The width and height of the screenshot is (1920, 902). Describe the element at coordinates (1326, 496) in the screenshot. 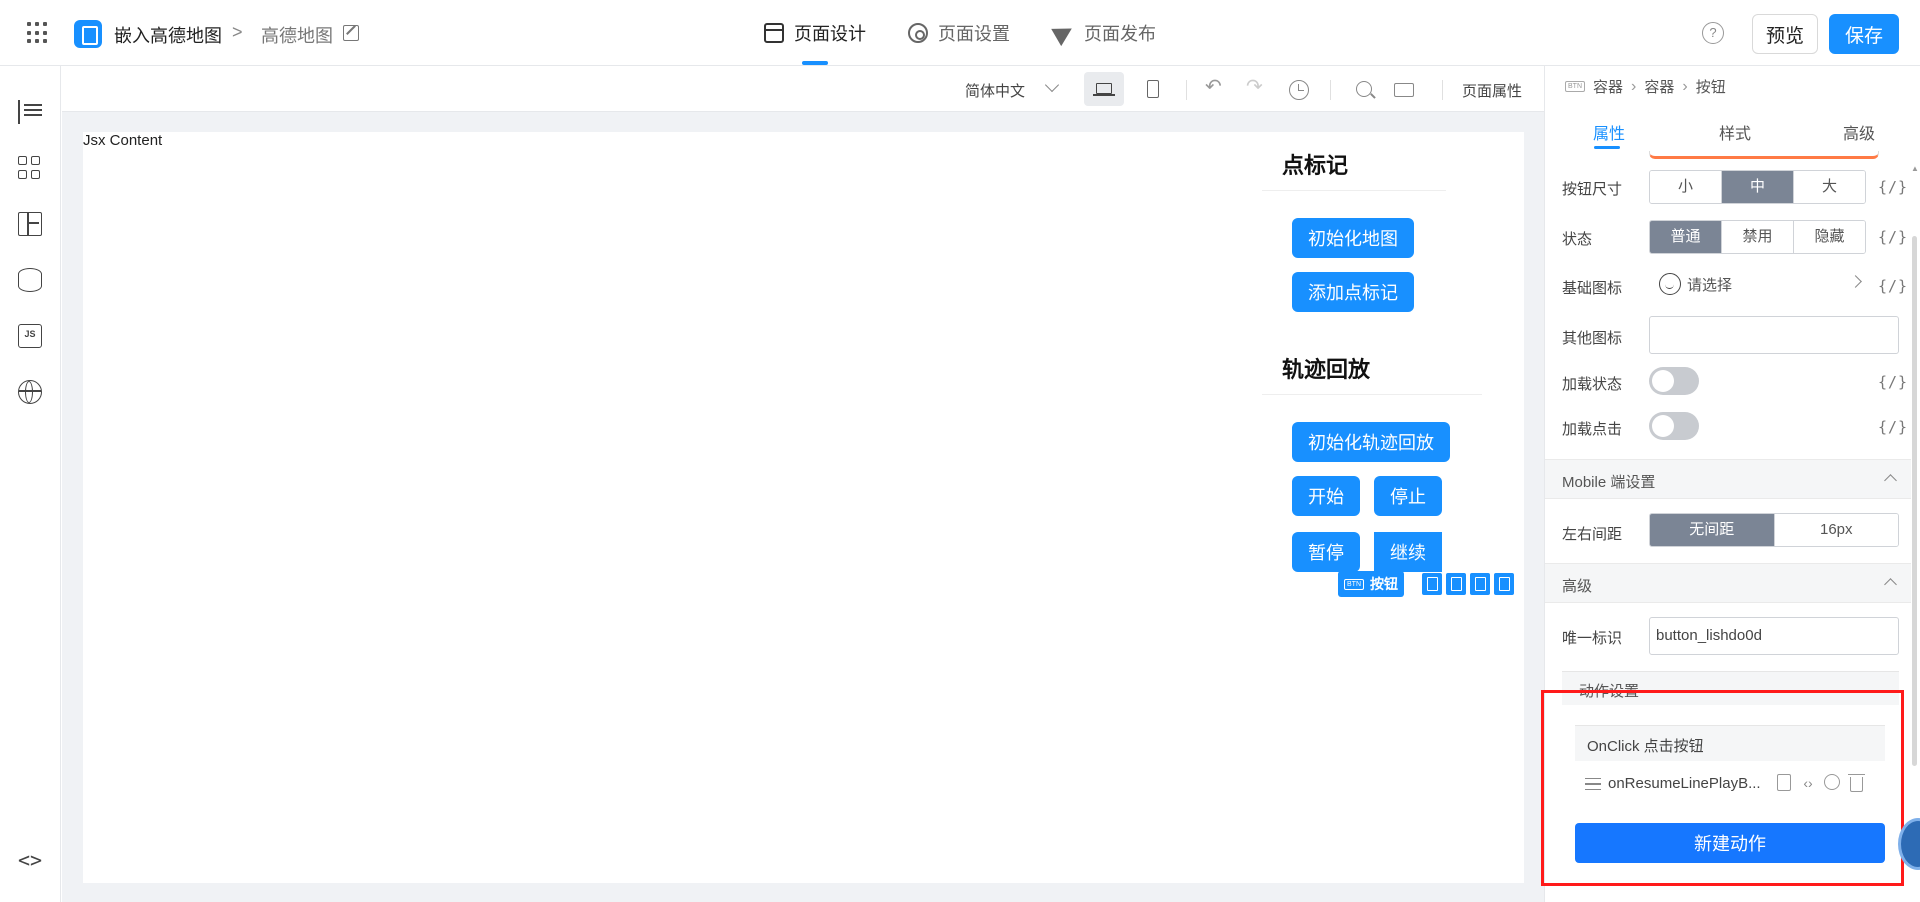

I see `start-button: 开始` at that location.